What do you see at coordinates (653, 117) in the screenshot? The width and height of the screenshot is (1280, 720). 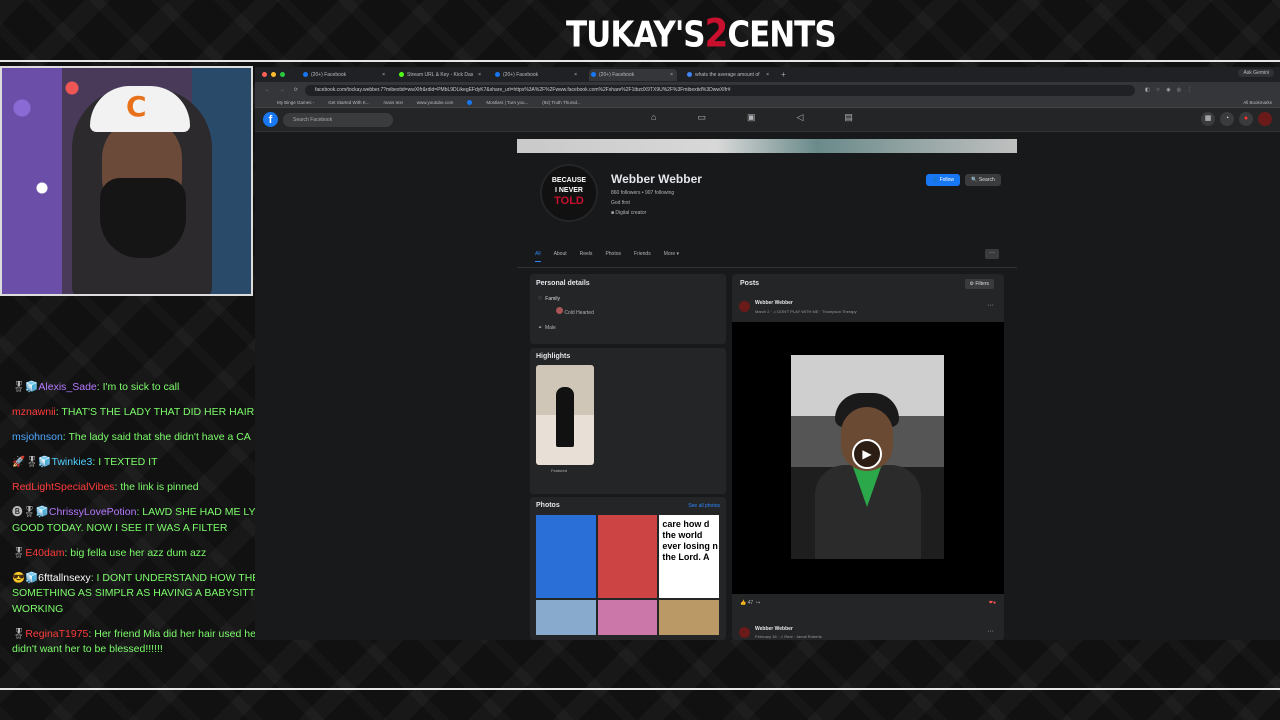 I see `home-icon: ⌂` at bounding box center [653, 117].